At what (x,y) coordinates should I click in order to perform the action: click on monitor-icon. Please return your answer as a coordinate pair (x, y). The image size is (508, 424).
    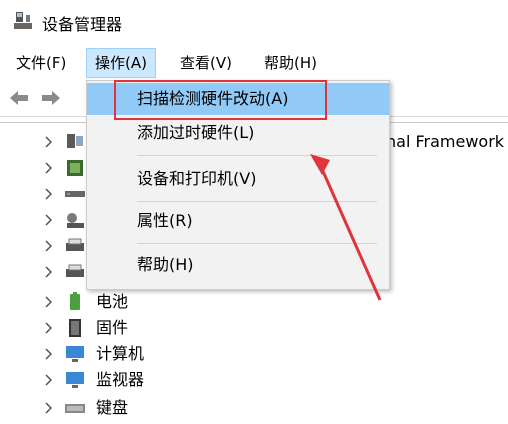
    Looking at the image, I should click on (75, 380).